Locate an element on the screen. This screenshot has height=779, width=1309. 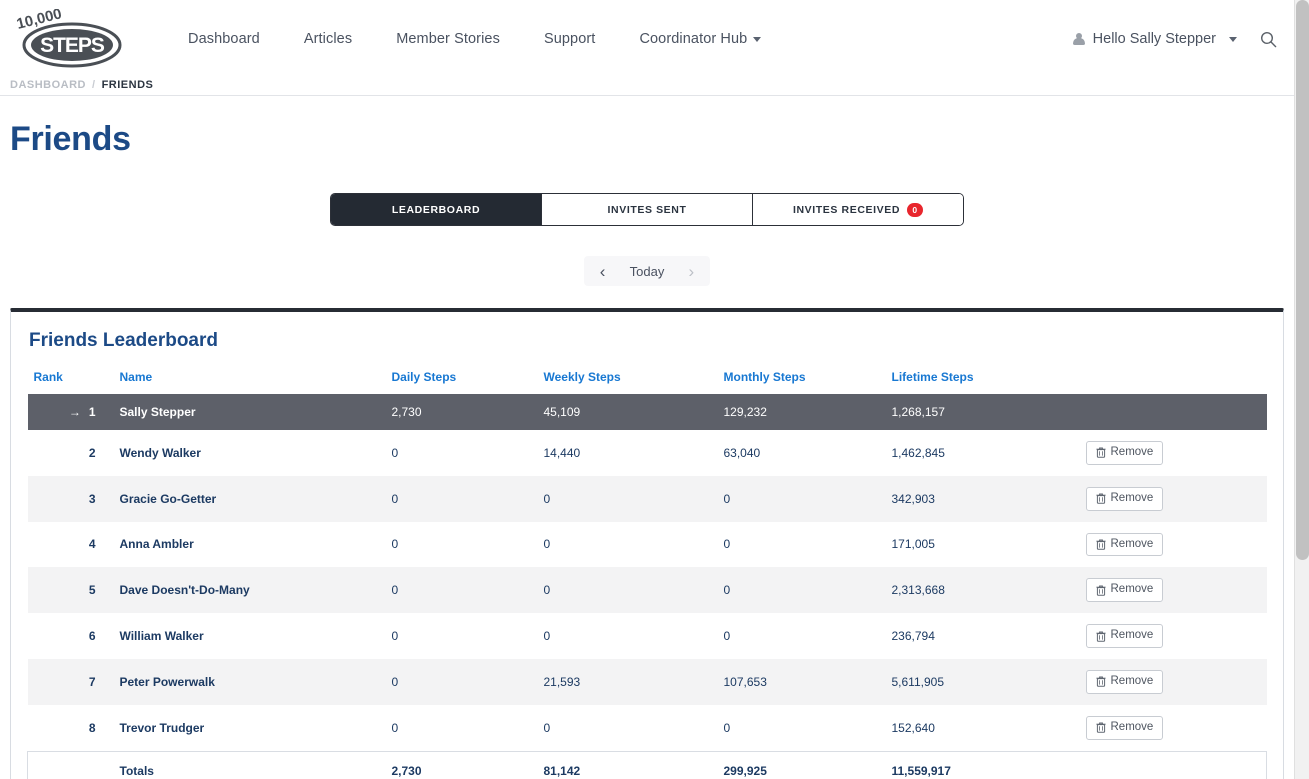
cell-name: Anna Ambler is located at coordinates (250, 545).